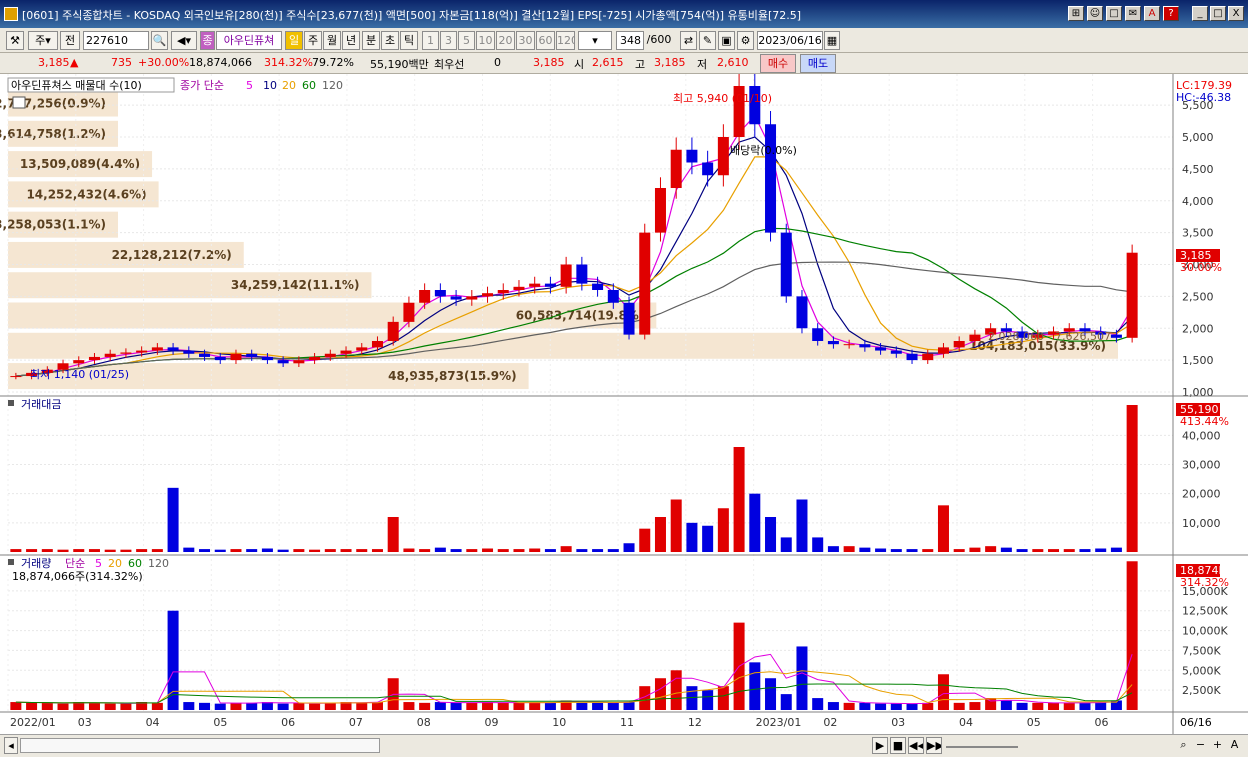 This screenshot has width=1248, height=757. Describe the element at coordinates (726, 40) in the screenshot. I see `save-icon: ▣` at that location.